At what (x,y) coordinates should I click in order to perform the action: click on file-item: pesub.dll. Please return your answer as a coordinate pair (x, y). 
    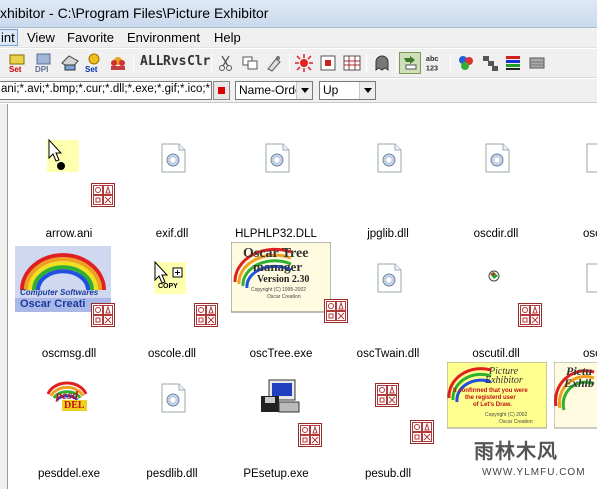
    Looking at the image, I should click on (388, 426).